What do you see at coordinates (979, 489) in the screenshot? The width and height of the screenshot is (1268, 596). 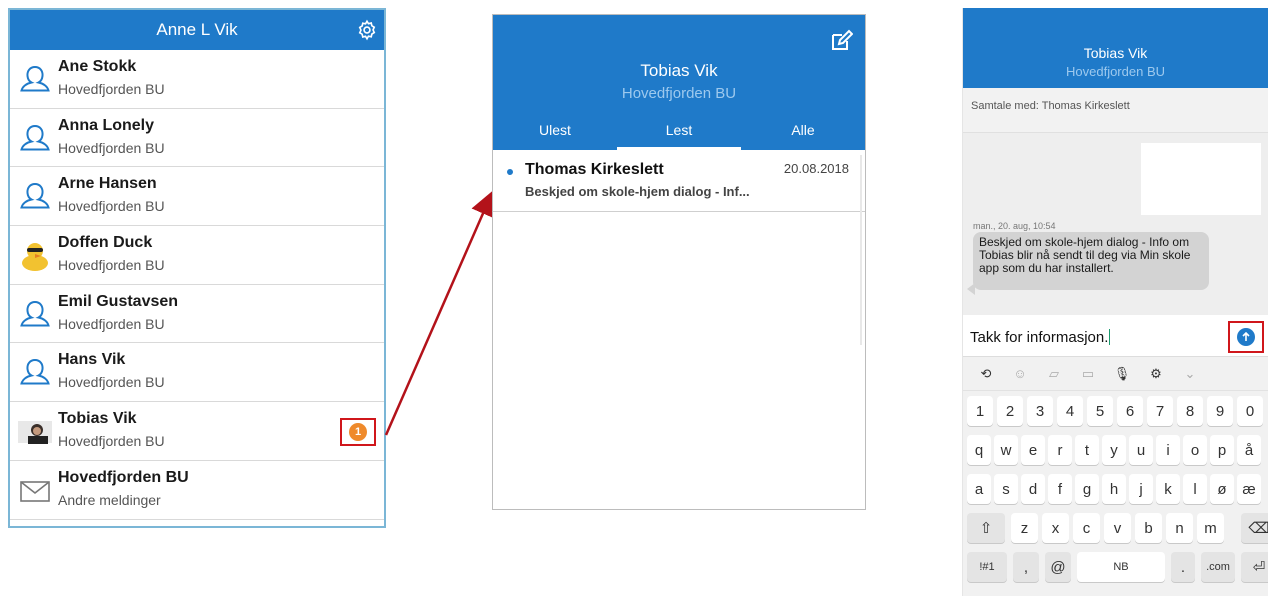 I see `key-r2-0: a` at bounding box center [979, 489].